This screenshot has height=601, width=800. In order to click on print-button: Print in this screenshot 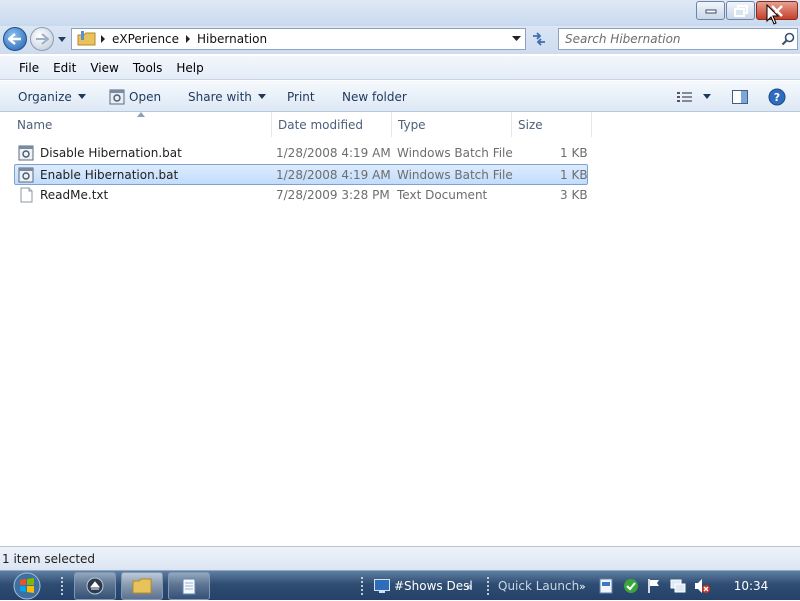, I will do `click(301, 96)`.